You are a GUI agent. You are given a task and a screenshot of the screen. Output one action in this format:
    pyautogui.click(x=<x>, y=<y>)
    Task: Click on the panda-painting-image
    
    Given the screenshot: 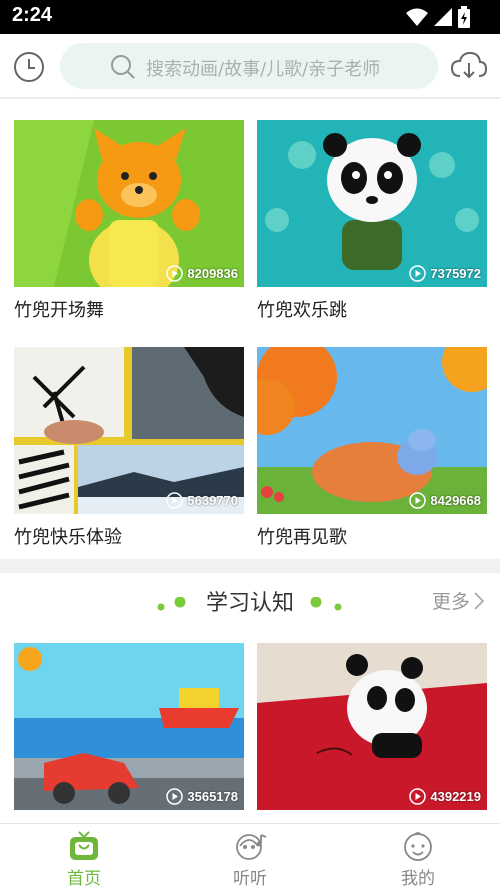 What is the action you would take?
    pyautogui.click(x=372, y=726)
    